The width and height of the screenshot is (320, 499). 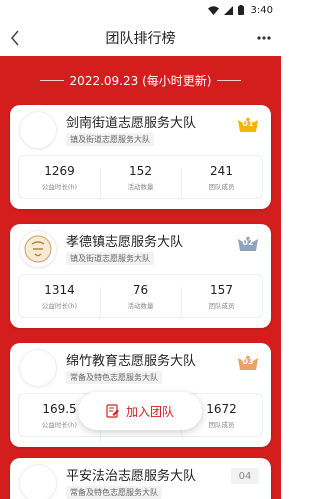 What do you see at coordinates (140, 299) in the screenshot?
I see `stat-activities: 76 活动数量` at bounding box center [140, 299].